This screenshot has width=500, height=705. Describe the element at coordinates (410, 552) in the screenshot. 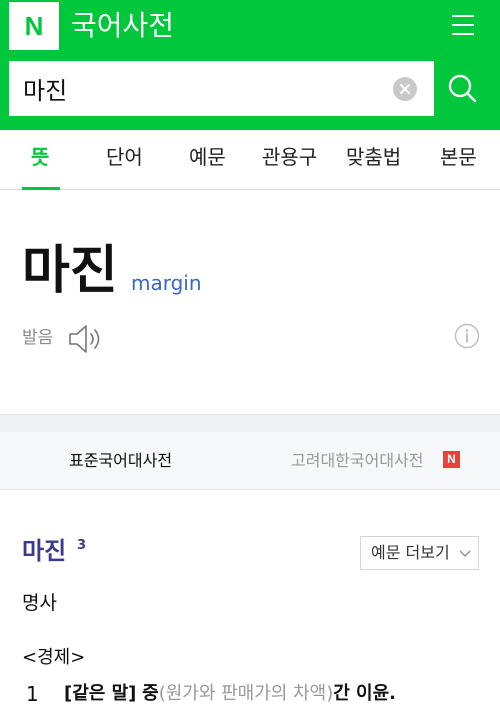

I see `more-examples-label: 예문 더보기` at that location.